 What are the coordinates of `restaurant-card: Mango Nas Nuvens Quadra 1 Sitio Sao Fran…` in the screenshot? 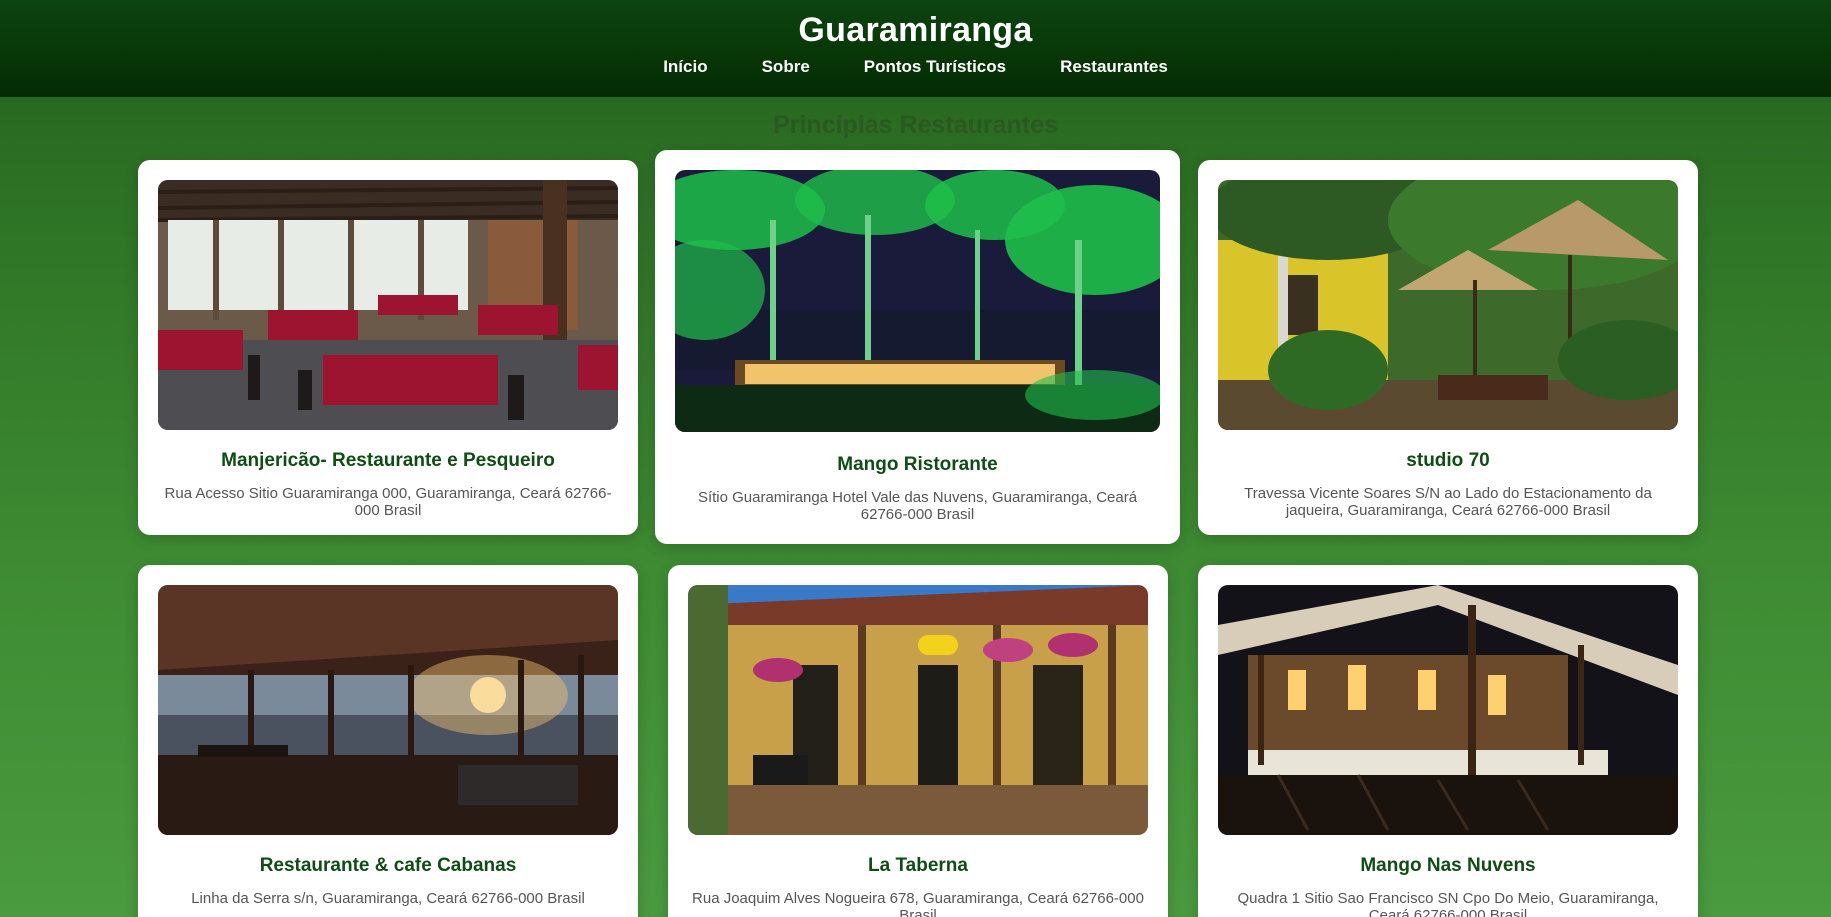 It's located at (1448, 741).